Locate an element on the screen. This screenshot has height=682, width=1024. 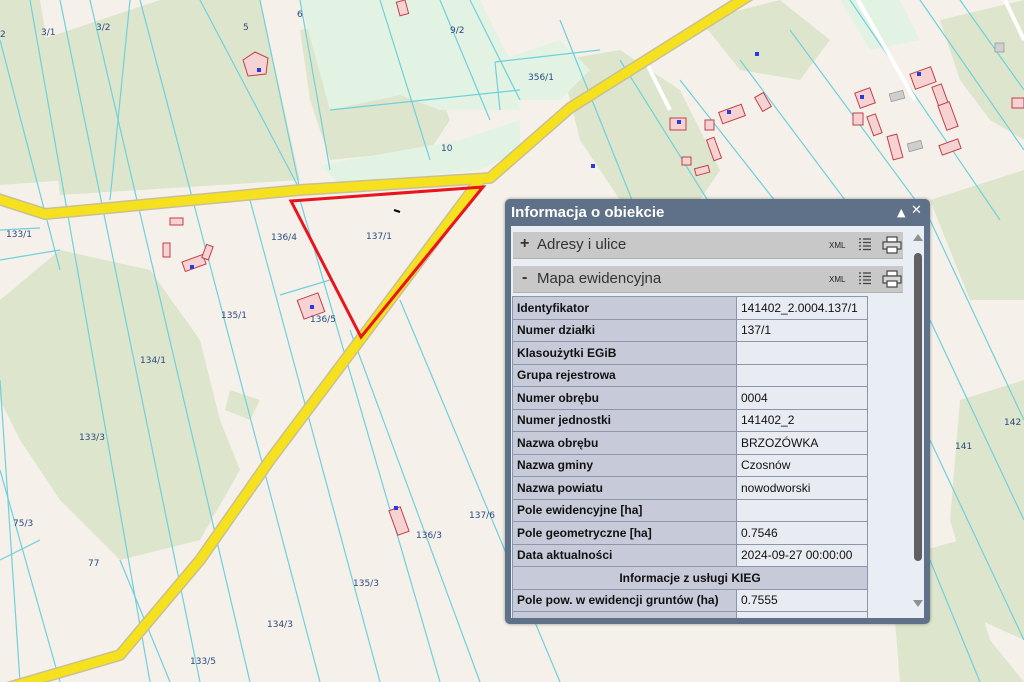
parcel-label: 3/1 is located at coordinates (48, 33).